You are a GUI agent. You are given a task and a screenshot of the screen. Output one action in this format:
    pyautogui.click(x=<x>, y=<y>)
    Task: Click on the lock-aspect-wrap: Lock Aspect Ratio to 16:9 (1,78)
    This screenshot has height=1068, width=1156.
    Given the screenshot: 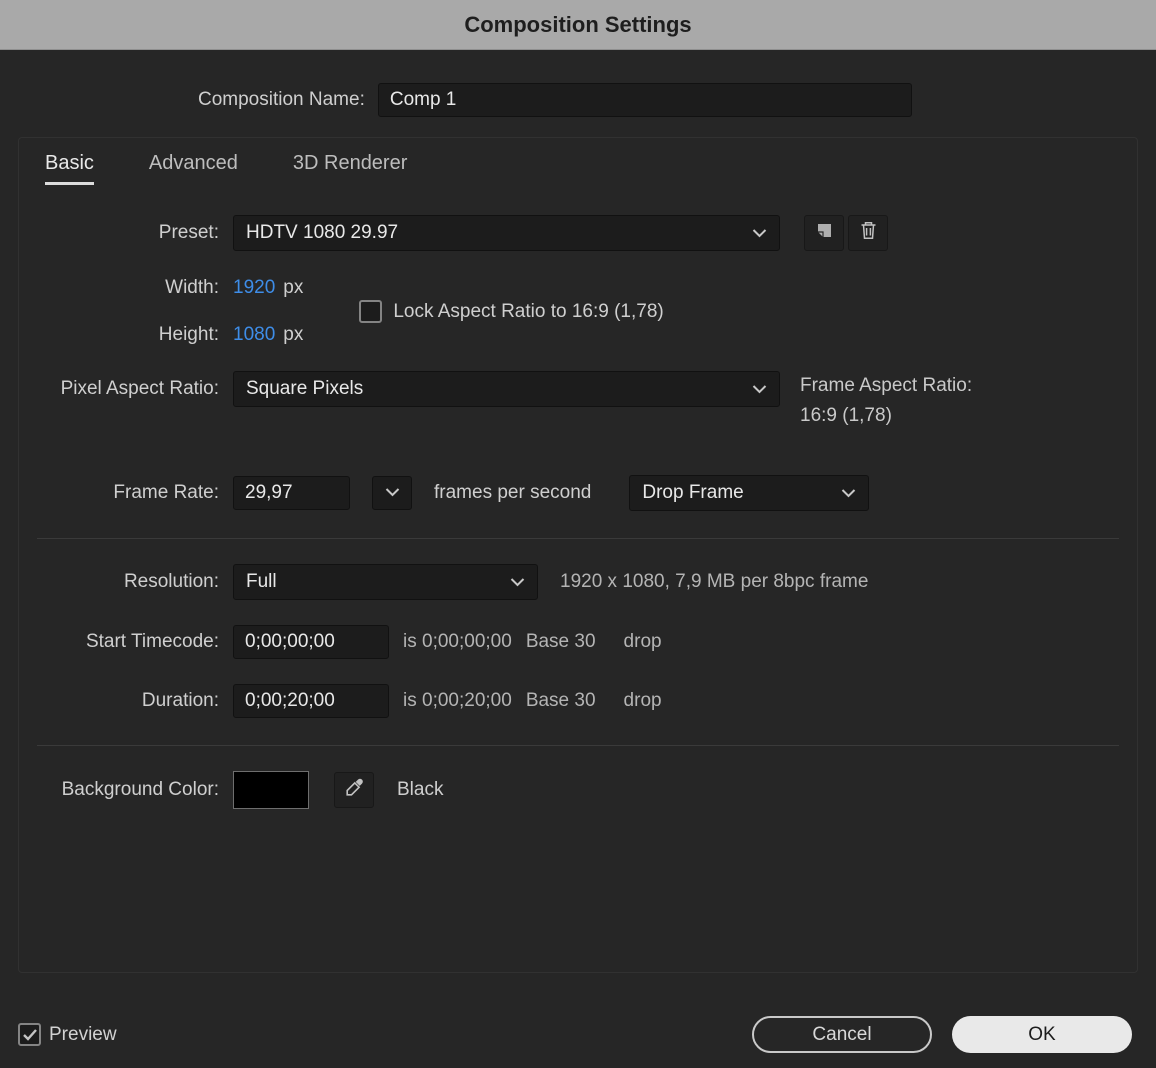 What is the action you would take?
    pyautogui.click(x=511, y=311)
    